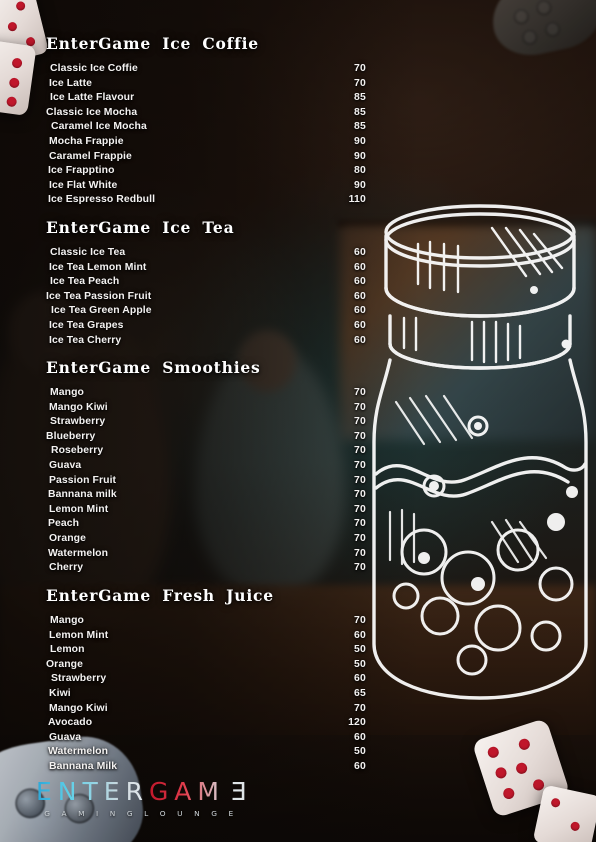 Image resolution: width=596 pixels, height=842 pixels. Describe the element at coordinates (85, 282) in the screenshot. I see `item-name: Ice Tea Peach` at that location.